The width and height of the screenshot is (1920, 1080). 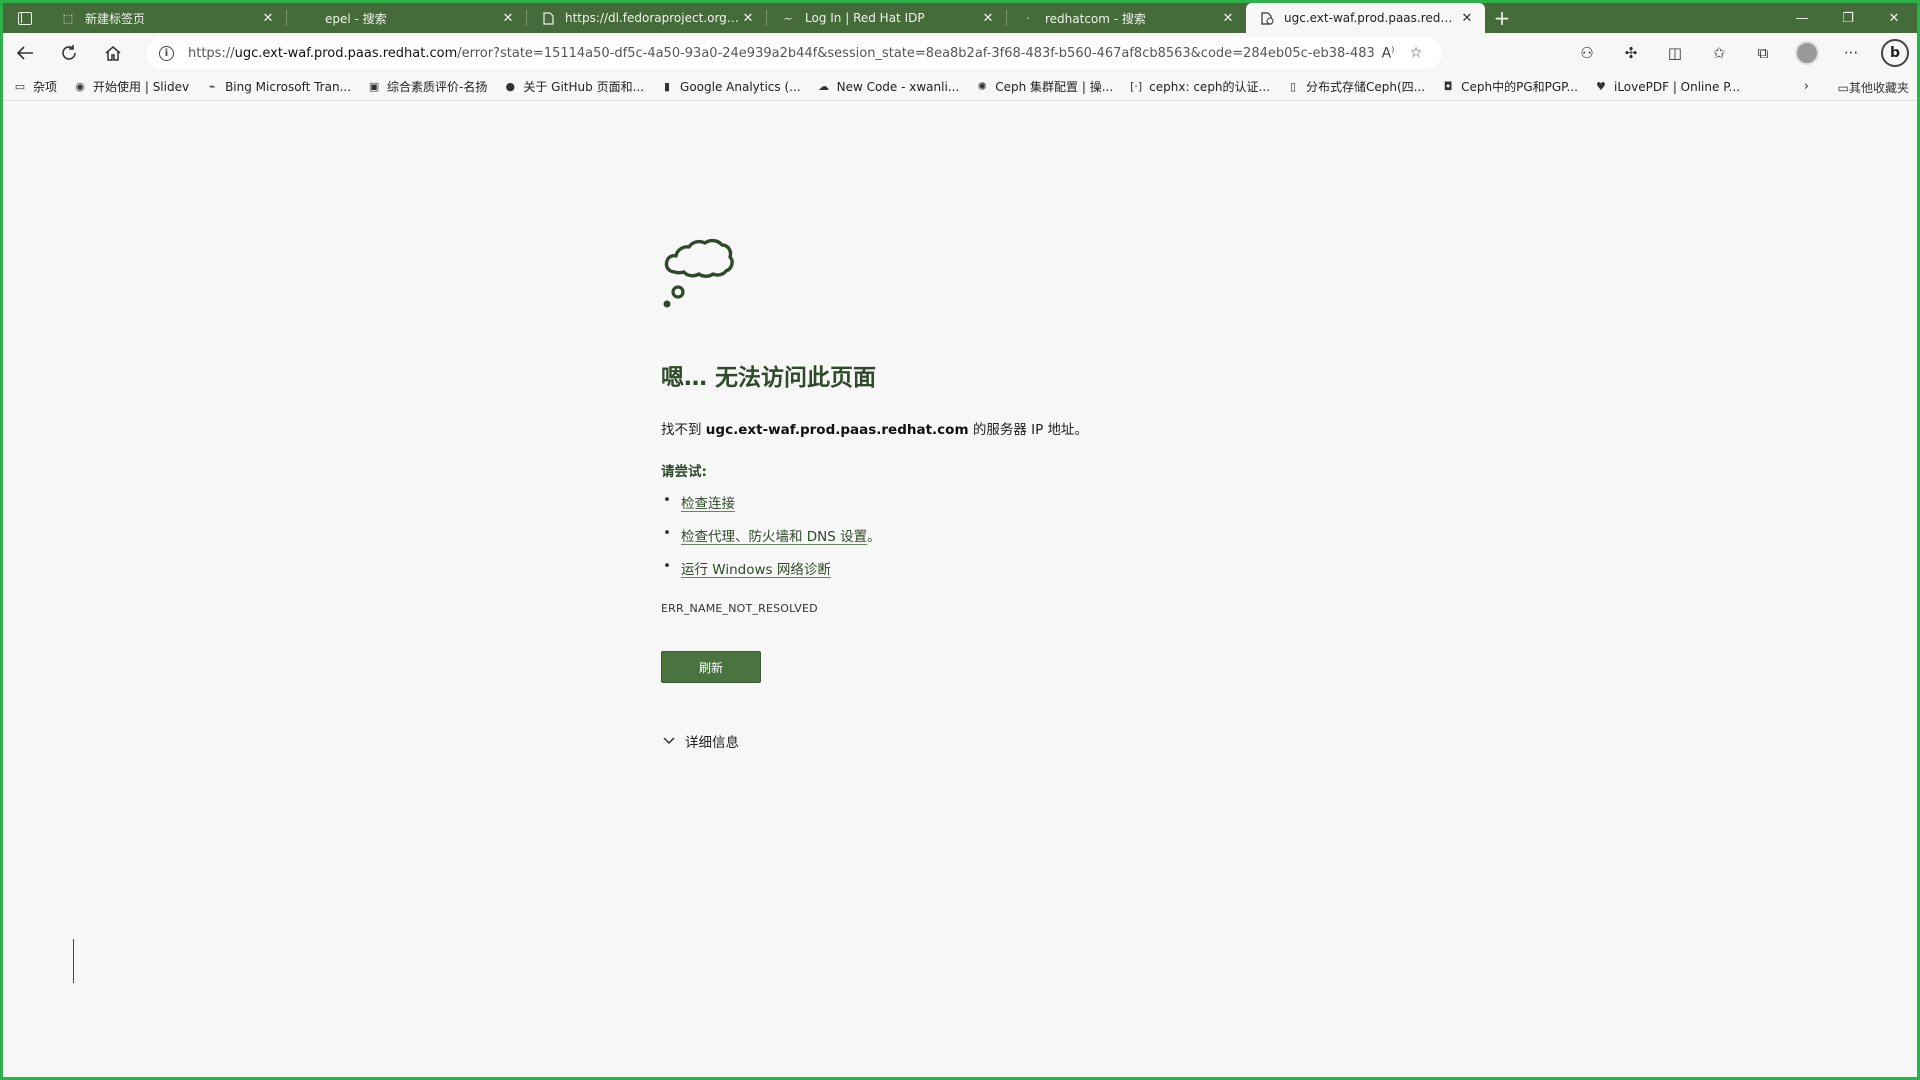 I want to click on suggestion-item: 运行 Windows 网络诊断, so click(x=1011, y=568).